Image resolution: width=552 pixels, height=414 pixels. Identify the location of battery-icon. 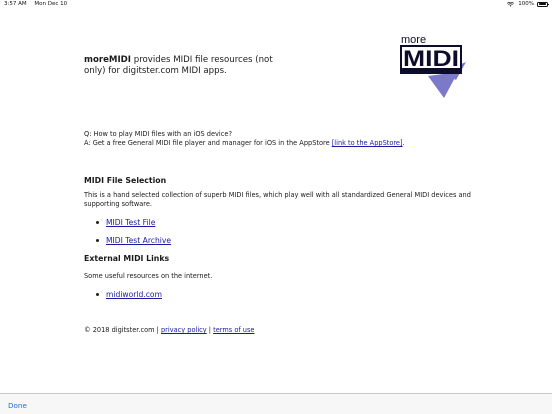
(543, 4).